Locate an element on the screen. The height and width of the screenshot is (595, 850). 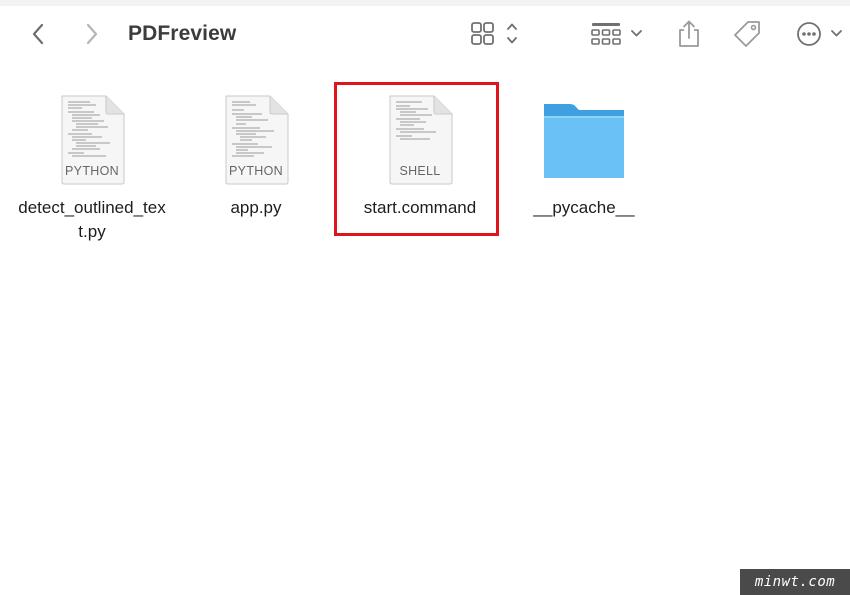
tag-icon is located at coordinates (747, 34).